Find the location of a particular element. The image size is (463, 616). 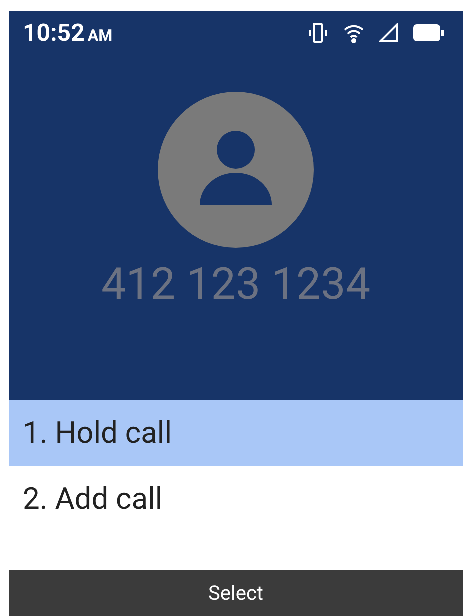

vibrate-icon is located at coordinates (318, 33).